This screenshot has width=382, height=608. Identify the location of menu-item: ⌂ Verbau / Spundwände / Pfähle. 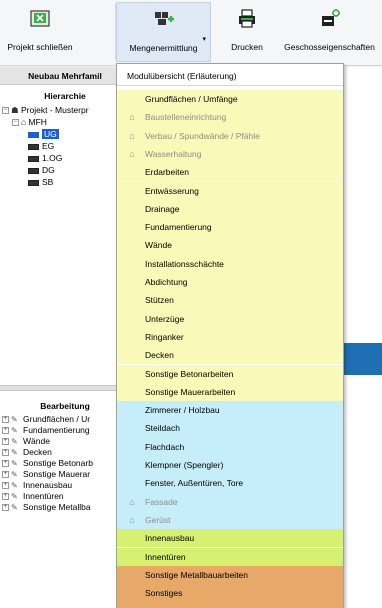
(230, 135).